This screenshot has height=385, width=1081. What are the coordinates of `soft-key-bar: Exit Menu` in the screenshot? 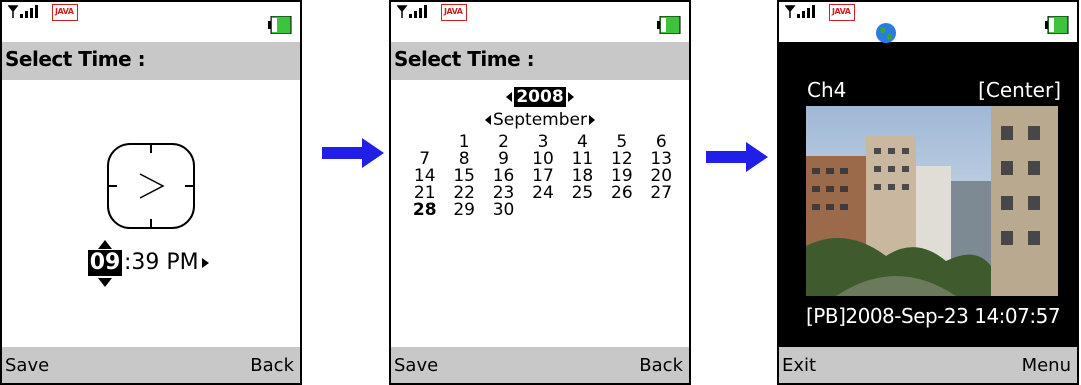 It's located at (928, 365).